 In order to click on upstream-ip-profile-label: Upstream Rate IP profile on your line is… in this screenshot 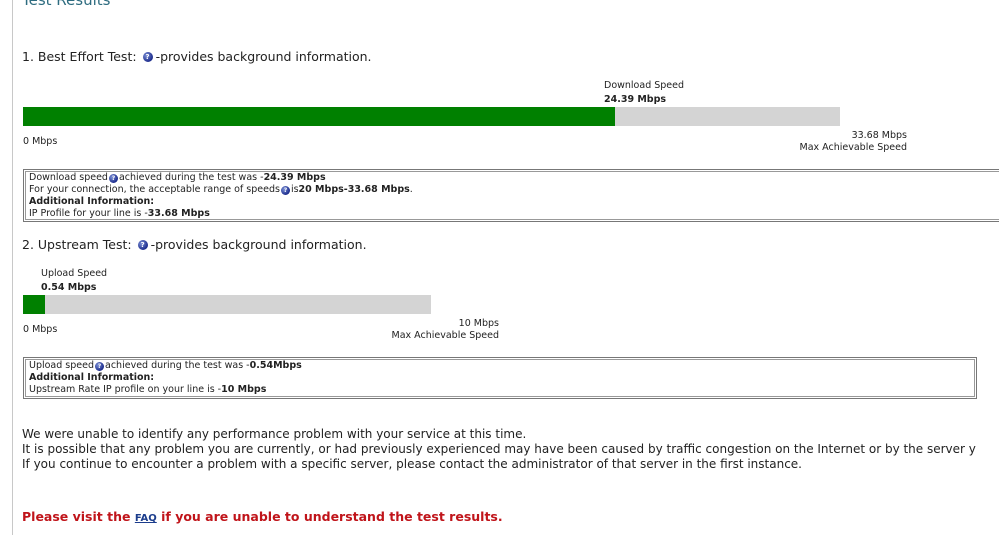, I will do `click(125, 389)`.